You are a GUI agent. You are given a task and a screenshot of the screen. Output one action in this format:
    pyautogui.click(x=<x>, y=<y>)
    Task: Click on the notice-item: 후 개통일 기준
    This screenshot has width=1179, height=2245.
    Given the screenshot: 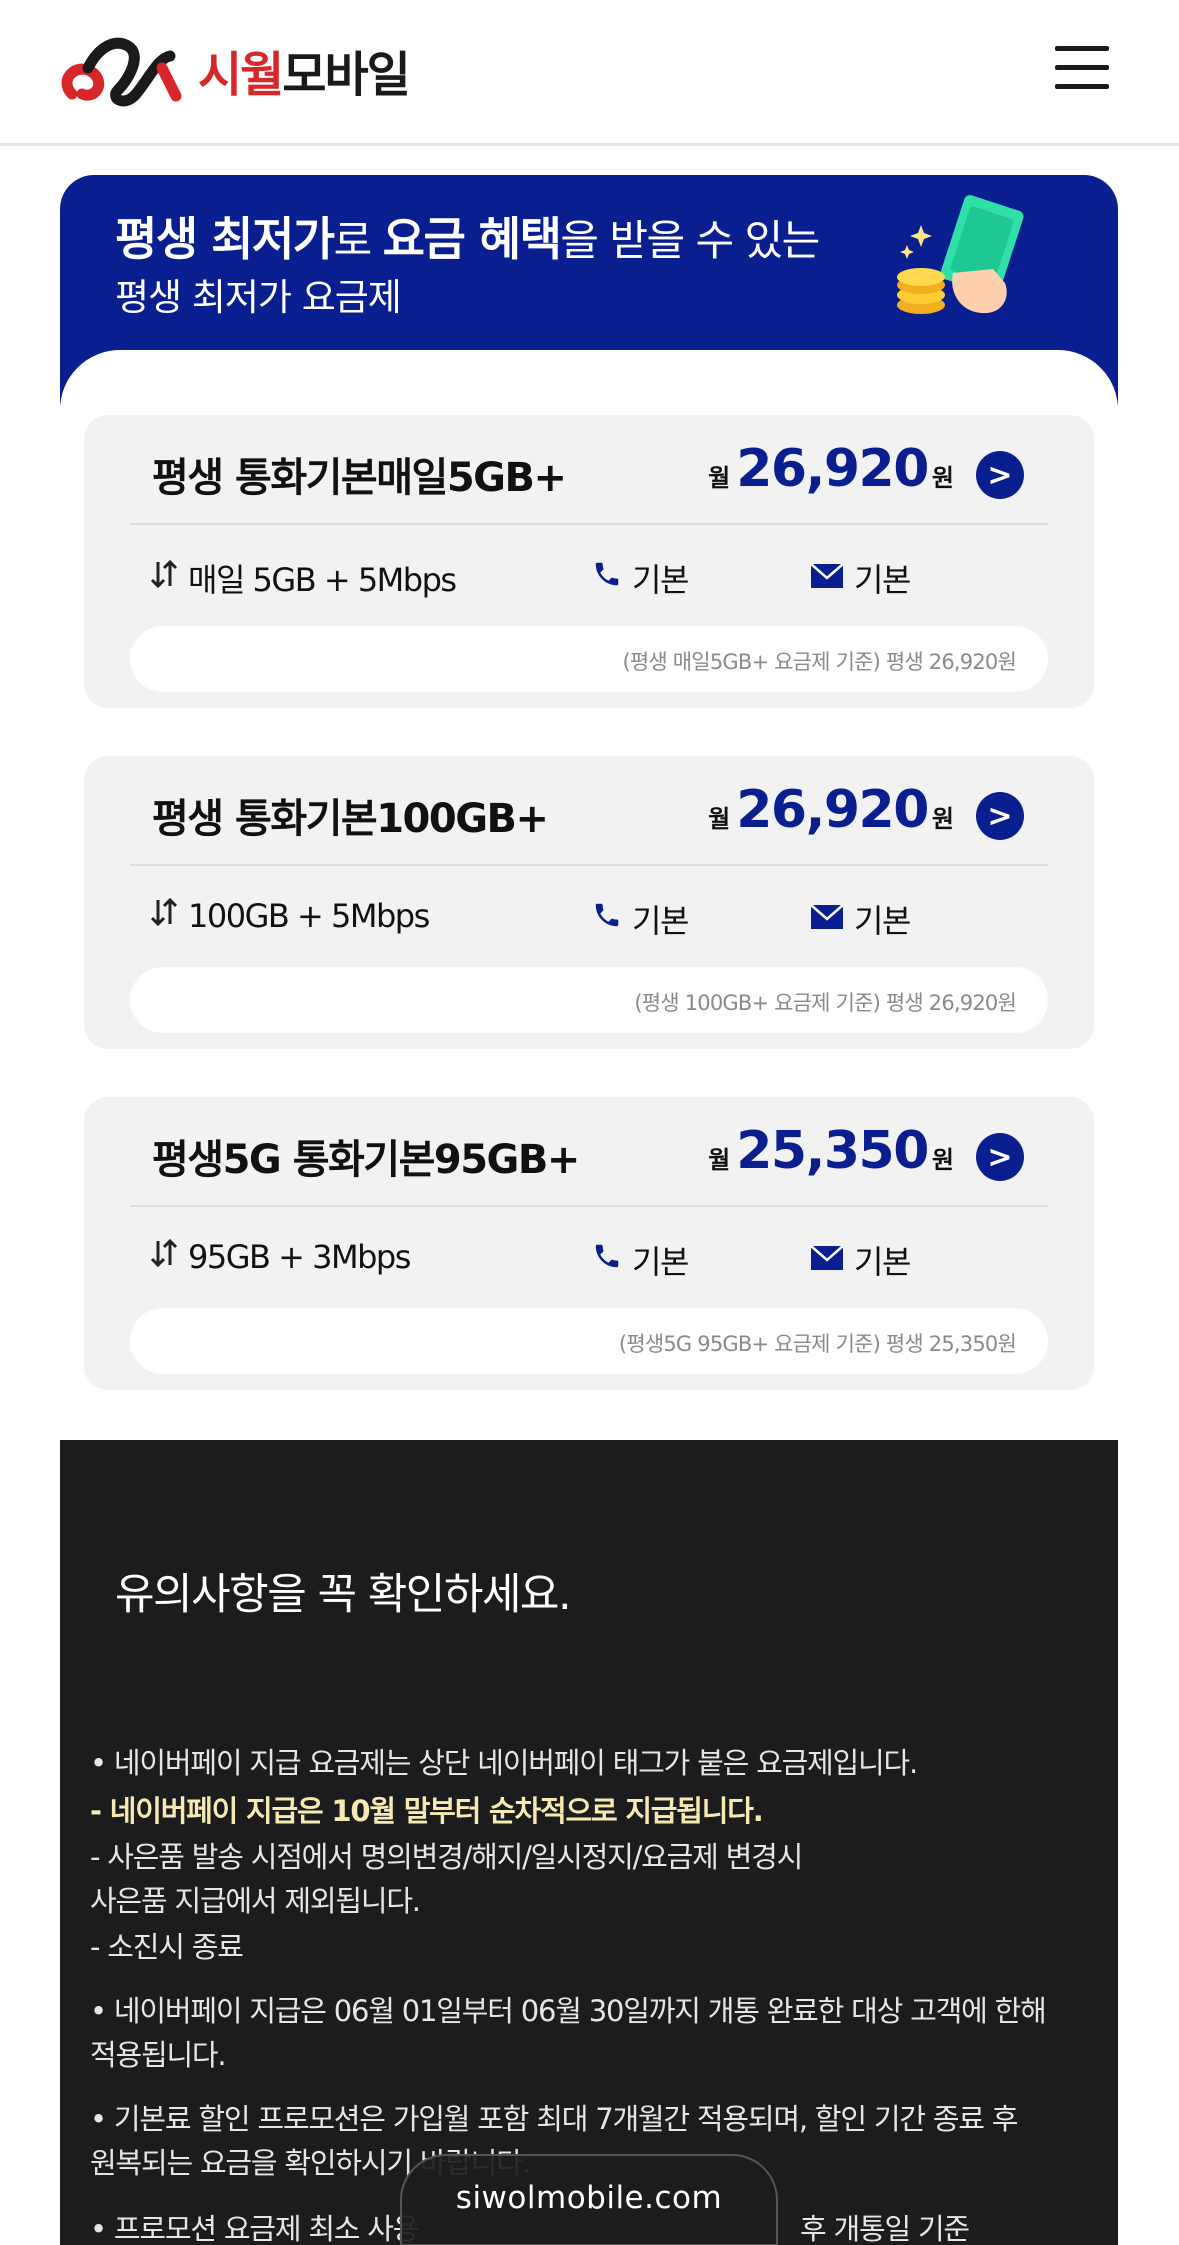 What is the action you would take?
    pyautogui.click(x=885, y=2228)
    